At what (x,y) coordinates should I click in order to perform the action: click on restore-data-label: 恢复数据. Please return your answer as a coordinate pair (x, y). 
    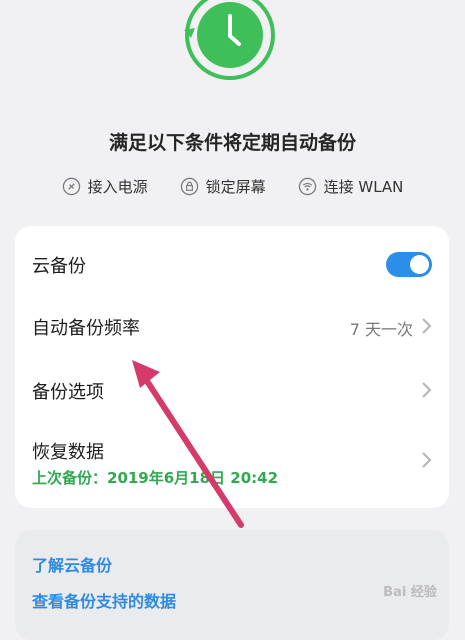
    Looking at the image, I should click on (68, 452).